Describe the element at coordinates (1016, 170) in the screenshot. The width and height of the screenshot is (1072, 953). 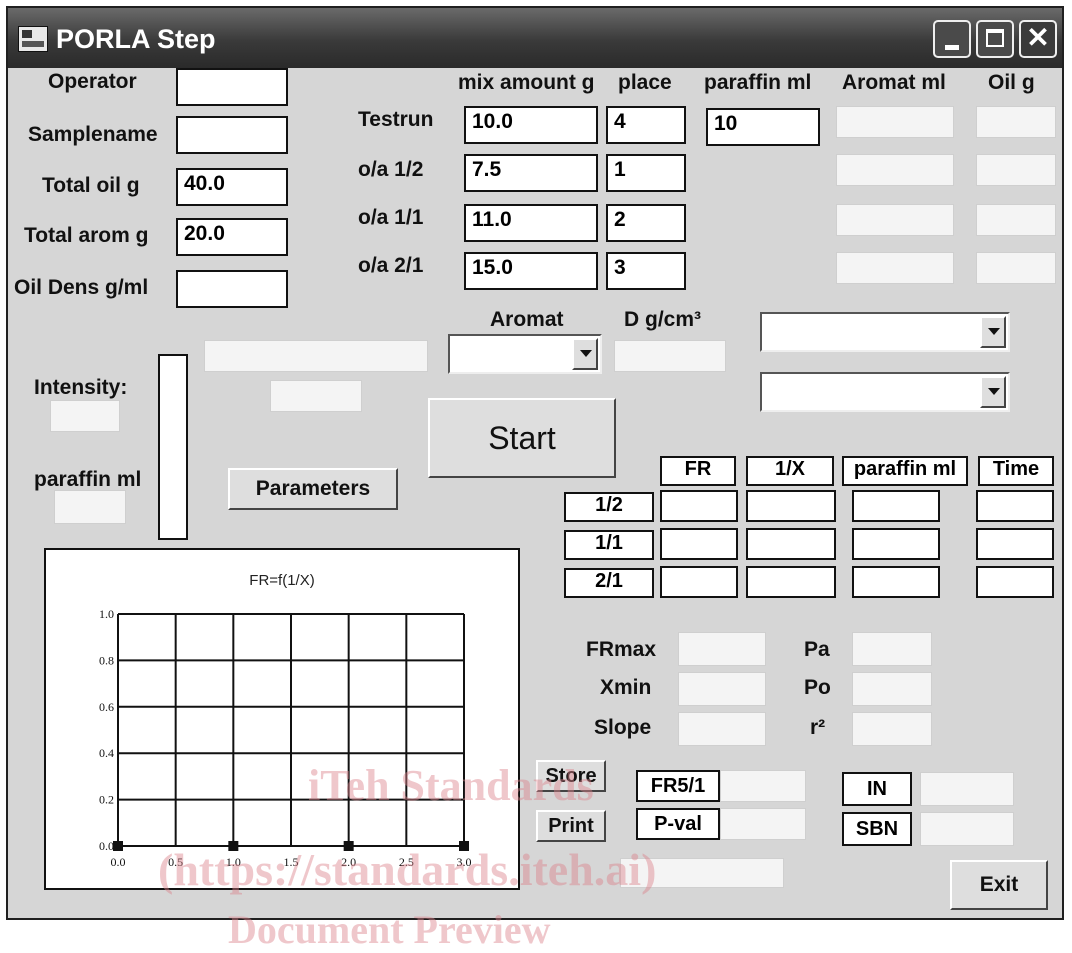
I see `oa-1-2-oil-field` at that location.